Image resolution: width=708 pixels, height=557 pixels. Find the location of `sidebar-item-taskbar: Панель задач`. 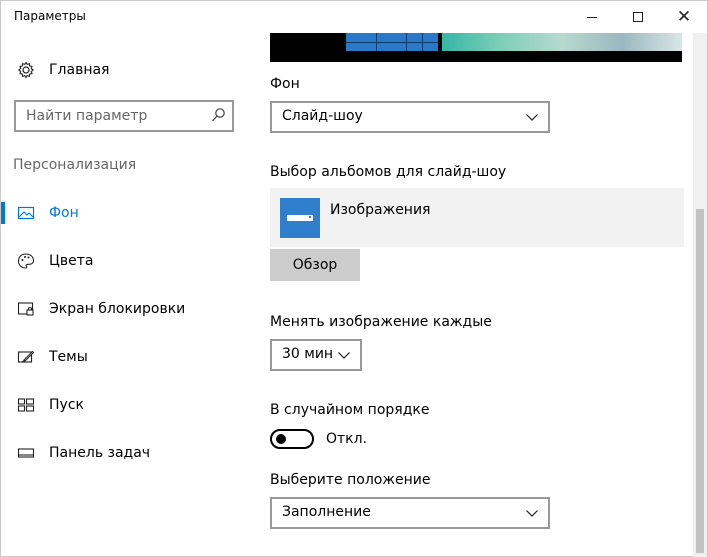

sidebar-item-taskbar: Панель задач is located at coordinates (125, 453).